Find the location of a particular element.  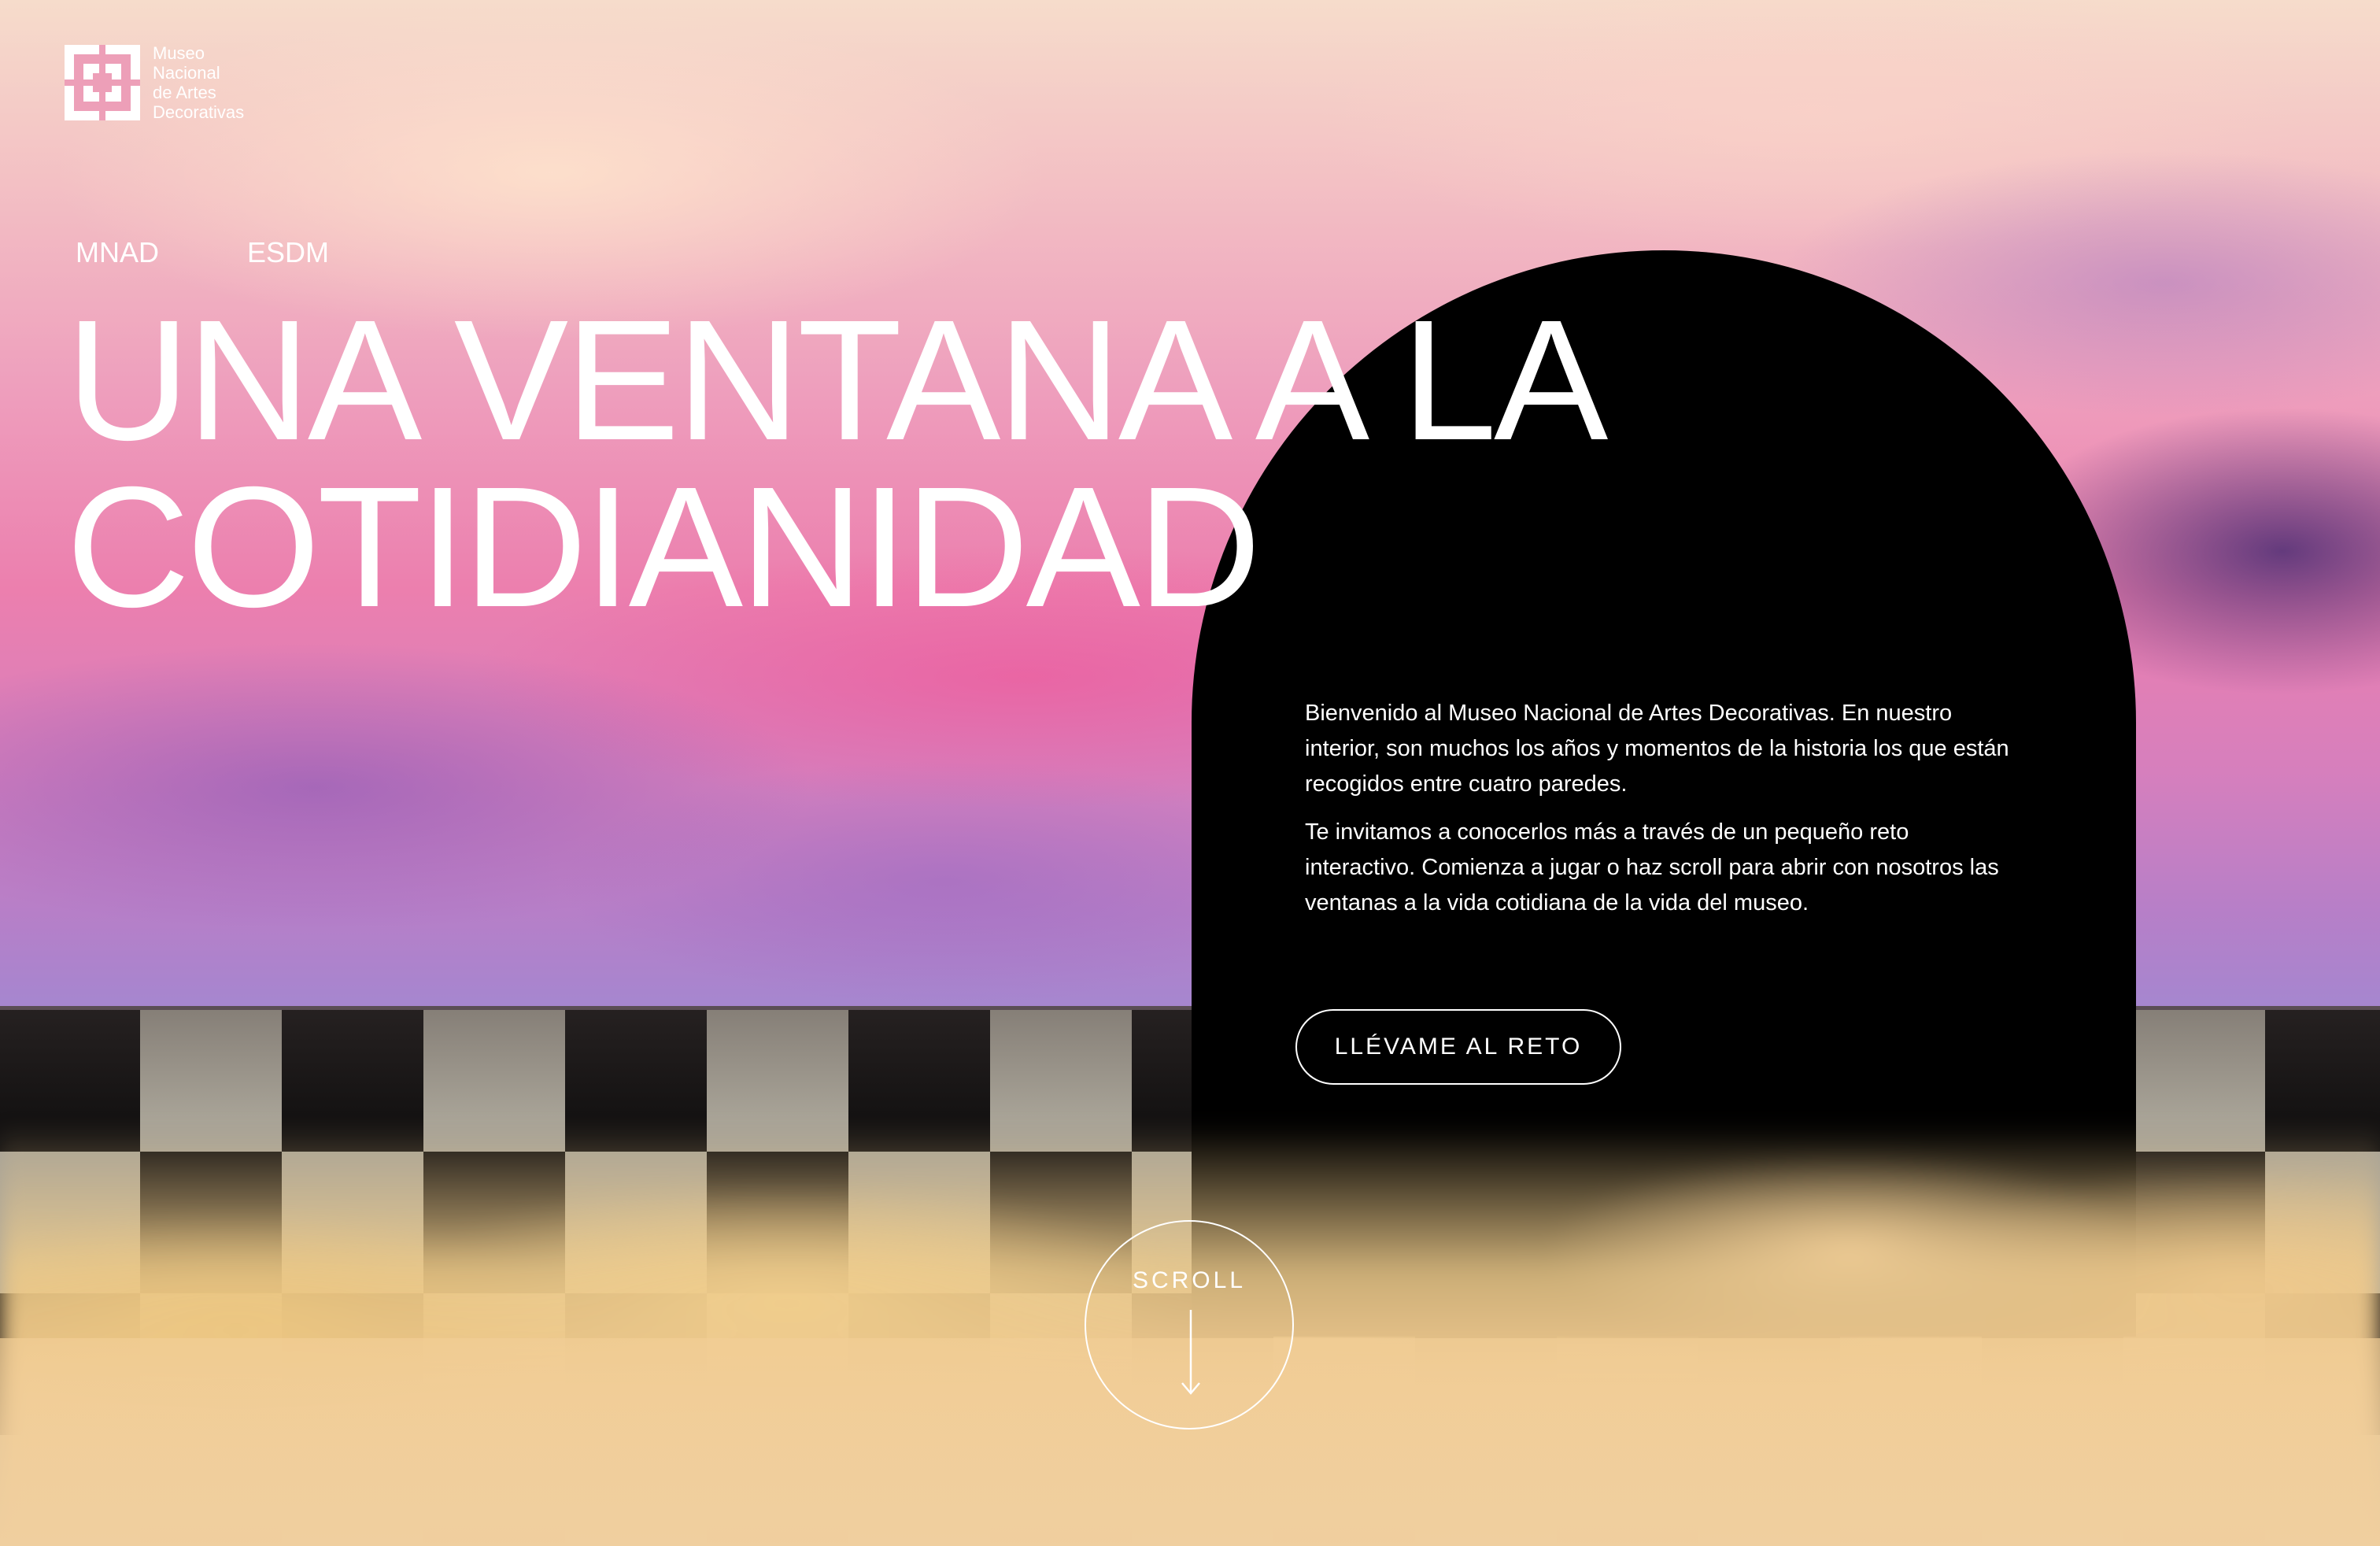

museum-logo: Museo Nacional de Artes Decorativas is located at coordinates (175, 82).